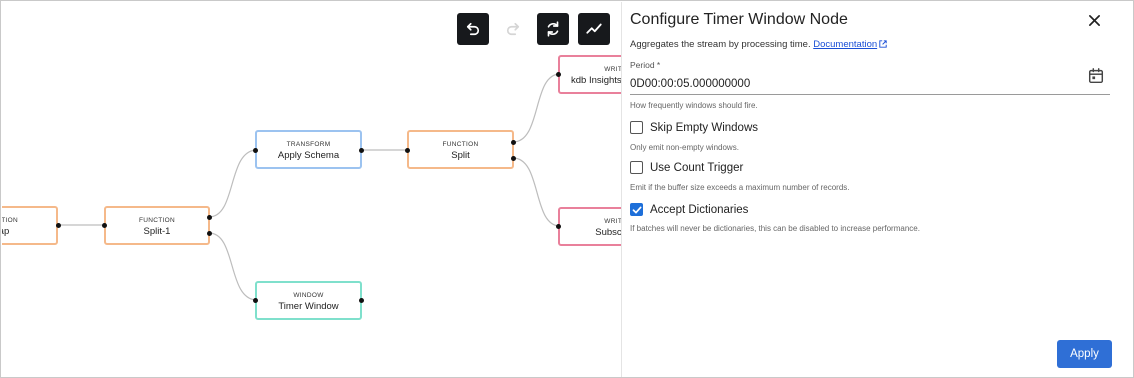  What do you see at coordinates (694, 105) in the screenshot?
I see `period-helper-text: How frequently windows should fire.` at bounding box center [694, 105].